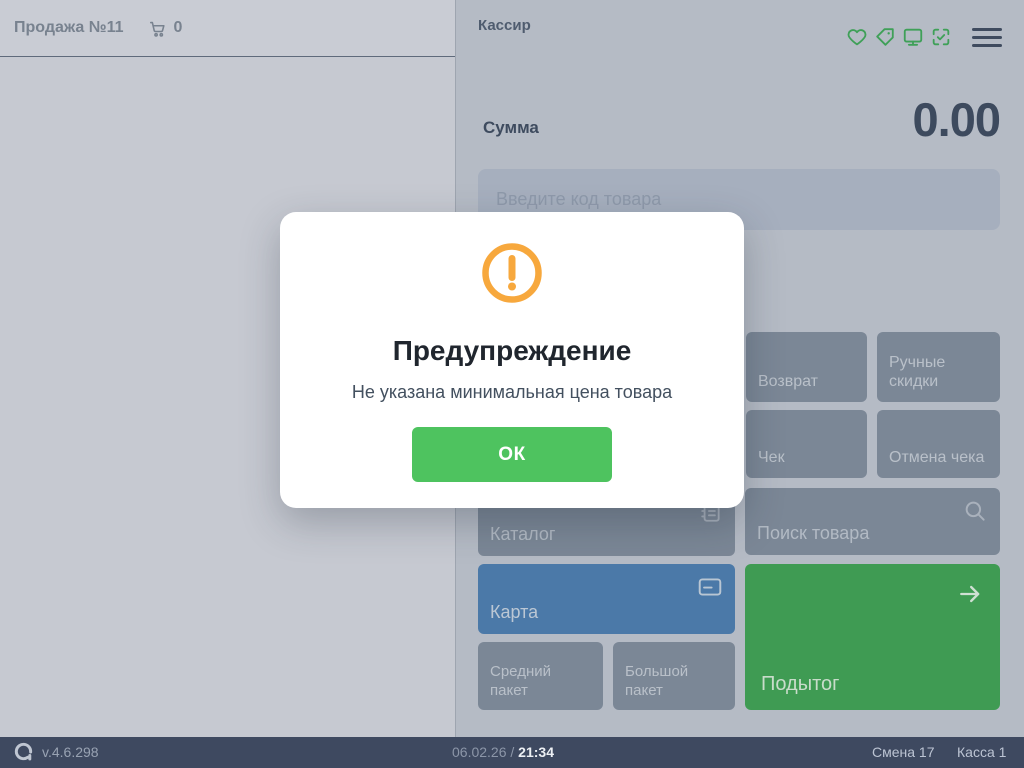 The image size is (1024, 768). I want to click on warning-exclamation-icon, so click(512, 275).